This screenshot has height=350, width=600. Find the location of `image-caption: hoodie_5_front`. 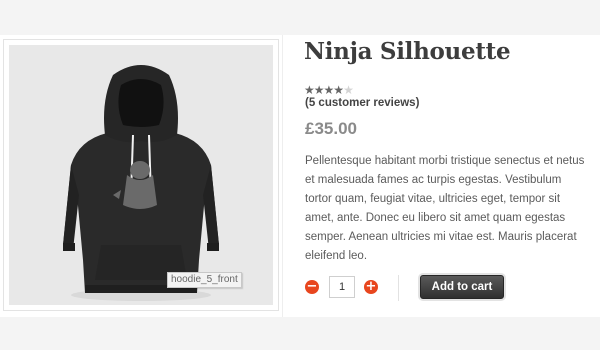

image-caption: hoodie_5_front is located at coordinates (204, 280).